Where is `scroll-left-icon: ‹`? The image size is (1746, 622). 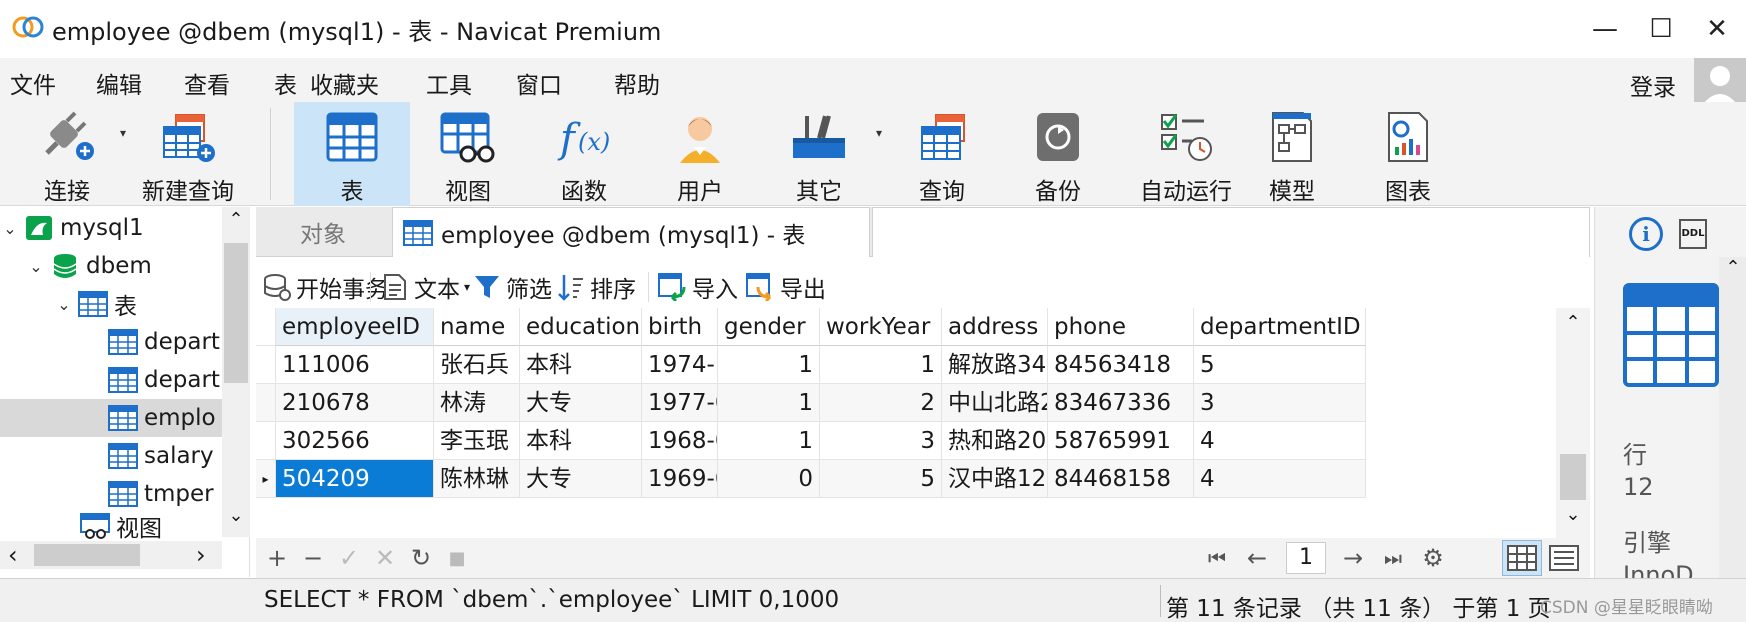 scroll-left-icon: ‹ is located at coordinates (13, 555).